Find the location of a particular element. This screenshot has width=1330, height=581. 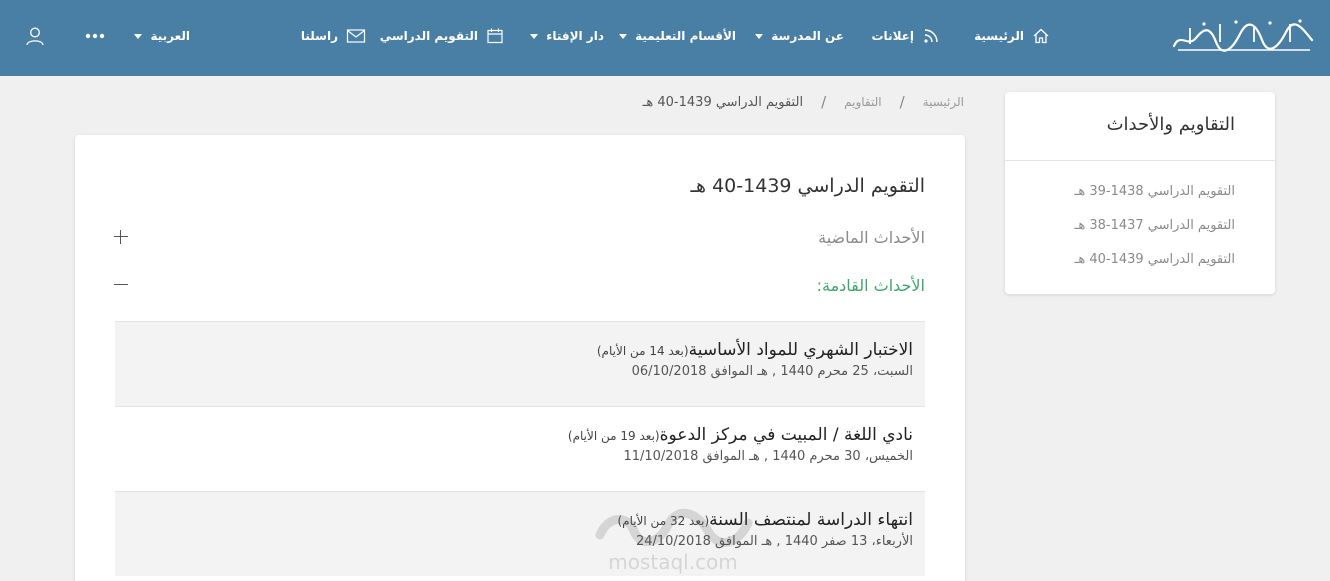

sidebar-item-calendar-1439: التقويم الدراسي 1439-40 هـ is located at coordinates (1120, 266).